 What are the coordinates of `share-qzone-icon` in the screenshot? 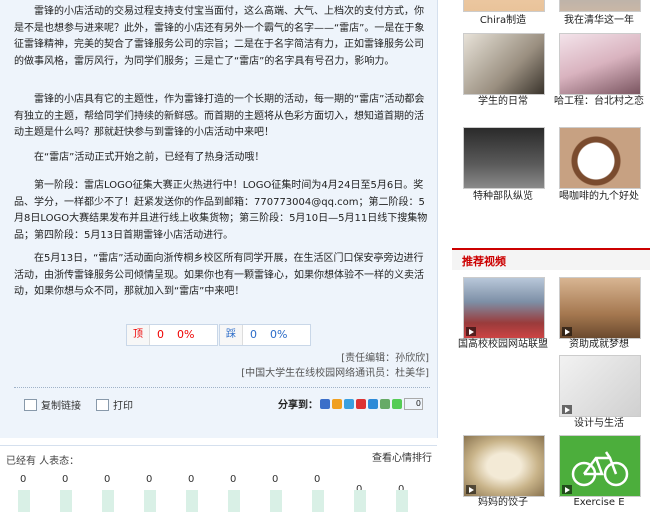 It's located at (337, 403).